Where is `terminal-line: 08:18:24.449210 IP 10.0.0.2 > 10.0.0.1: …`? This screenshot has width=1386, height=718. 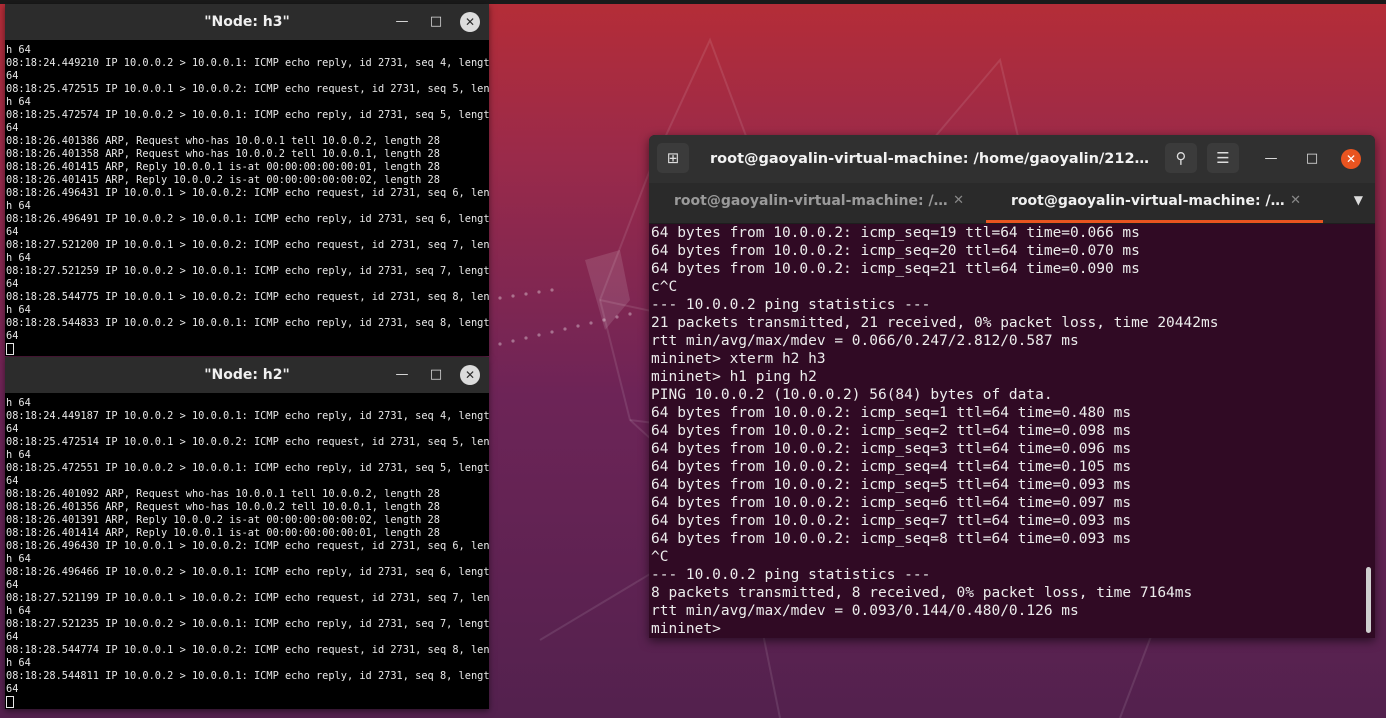
terminal-line: 08:18:24.449210 IP 10.0.0.2 > 10.0.0.1: … is located at coordinates (247, 63).